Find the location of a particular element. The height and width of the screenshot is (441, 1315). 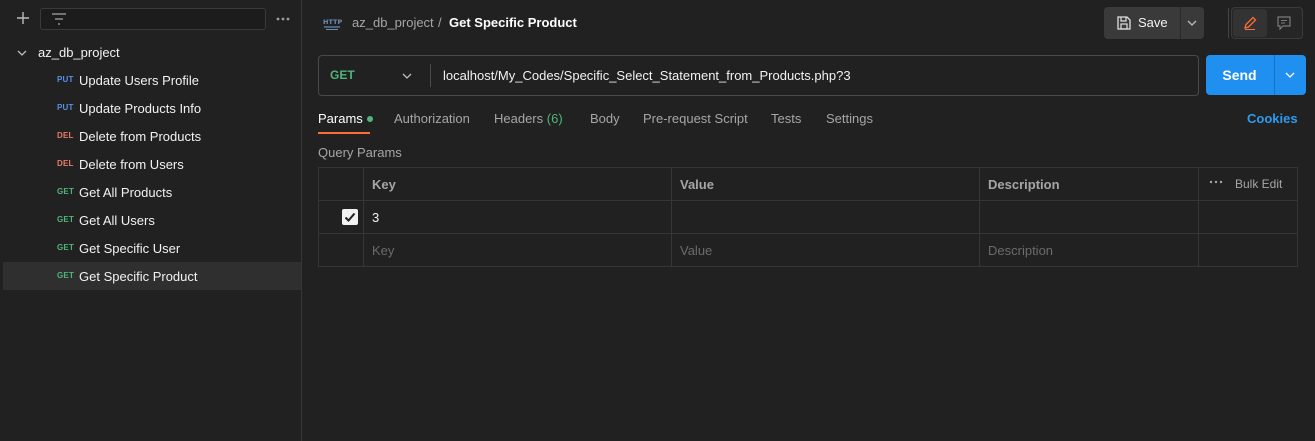

sidebar-item-label: Get All Products is located at coordinates (126, 192).